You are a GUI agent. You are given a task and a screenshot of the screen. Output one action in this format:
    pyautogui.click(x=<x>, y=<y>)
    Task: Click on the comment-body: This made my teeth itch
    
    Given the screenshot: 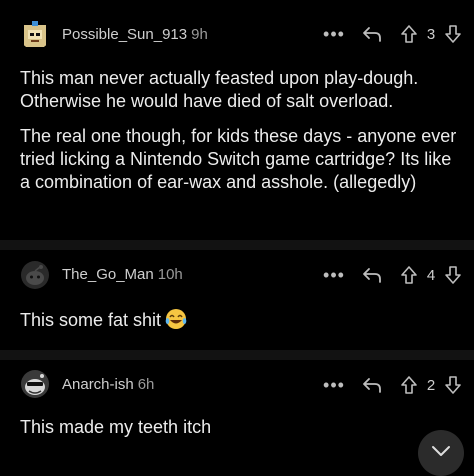 What is the action you would take?
    pyautogui.click(x=240, y=427)
    